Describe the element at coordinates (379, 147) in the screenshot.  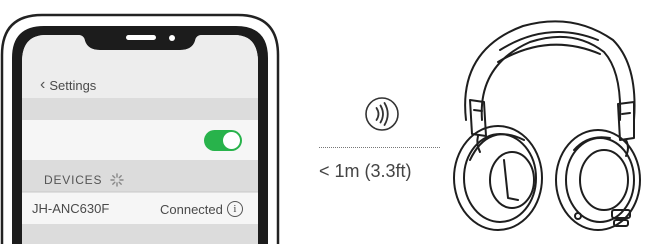
I see `distance-divider` at that location.